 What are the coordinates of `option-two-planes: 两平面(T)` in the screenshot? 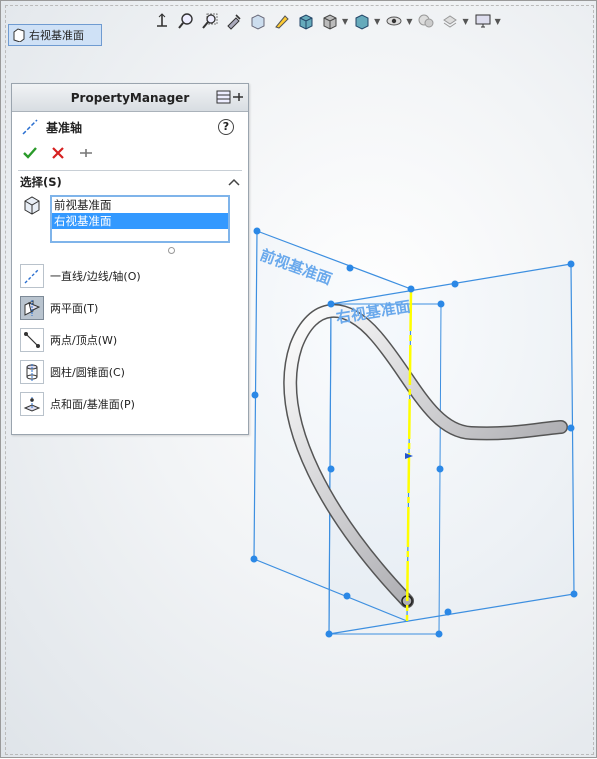 It's located at (130, 308).